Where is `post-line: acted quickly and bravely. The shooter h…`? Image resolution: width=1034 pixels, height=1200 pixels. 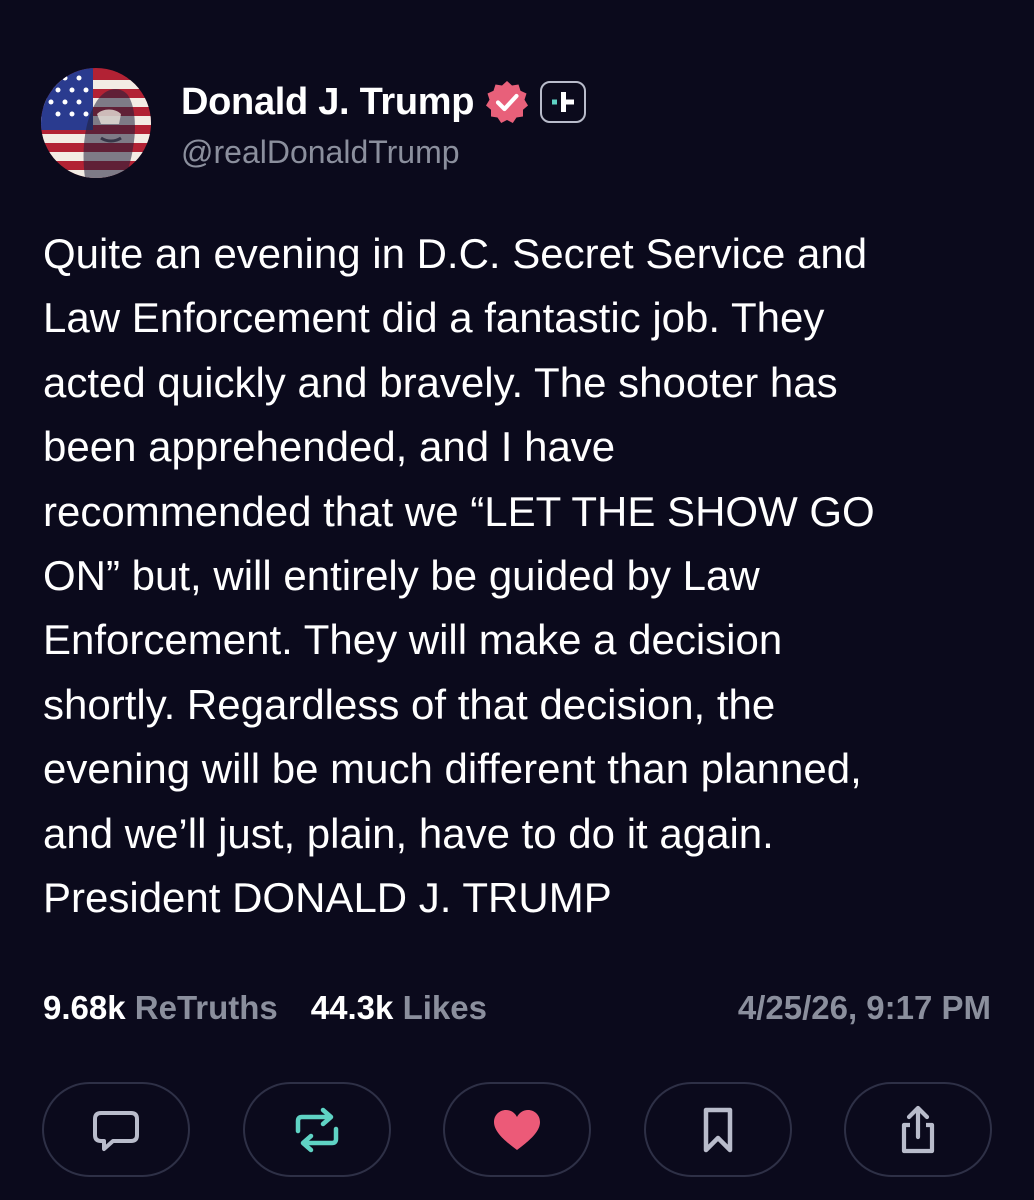
post-line: acted quickly and bravely. The shooter h… is located at coordinates (440, 382).